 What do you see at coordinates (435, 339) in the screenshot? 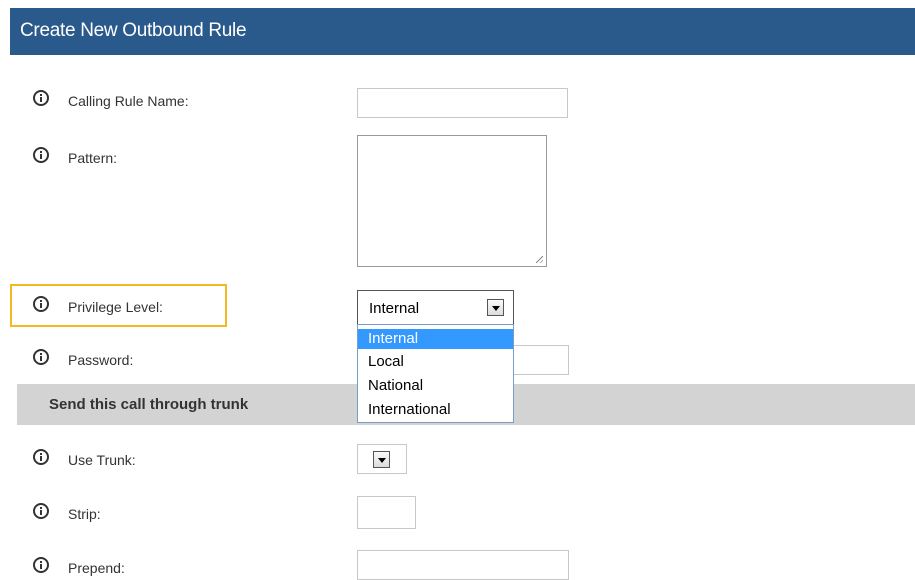
I see `dropdown-option-internal: Internal` at bounding box center [435, 339].